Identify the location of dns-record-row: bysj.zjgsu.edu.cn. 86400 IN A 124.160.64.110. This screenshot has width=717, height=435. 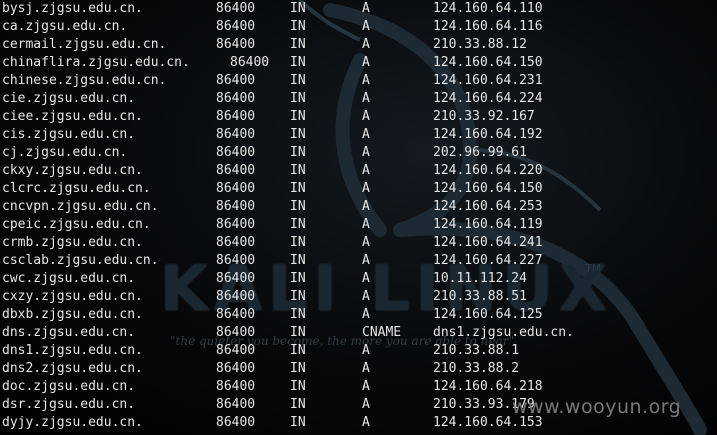
(358, 9).